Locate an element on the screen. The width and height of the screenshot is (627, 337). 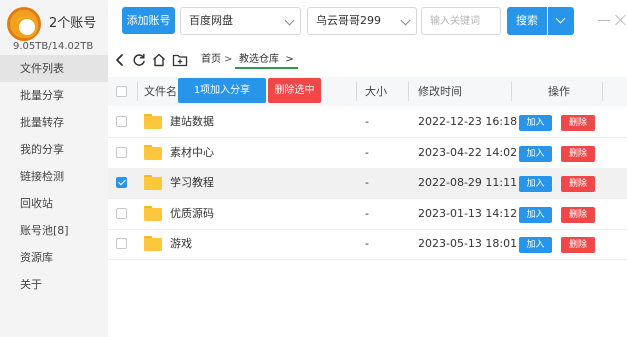
sidebar-item-batch-share: 批量分享 is located at coordinates (54, 95).